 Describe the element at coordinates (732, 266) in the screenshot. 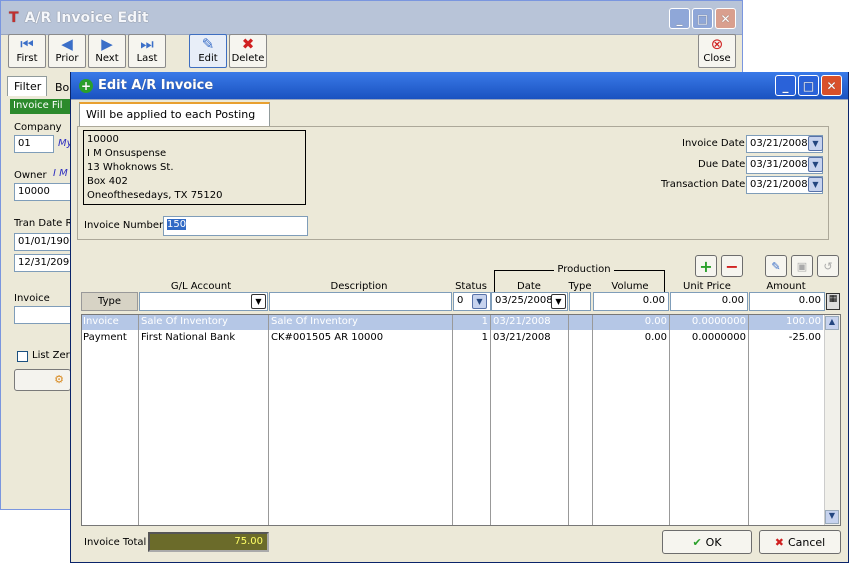

I see `delete-row-button: −` at that location.